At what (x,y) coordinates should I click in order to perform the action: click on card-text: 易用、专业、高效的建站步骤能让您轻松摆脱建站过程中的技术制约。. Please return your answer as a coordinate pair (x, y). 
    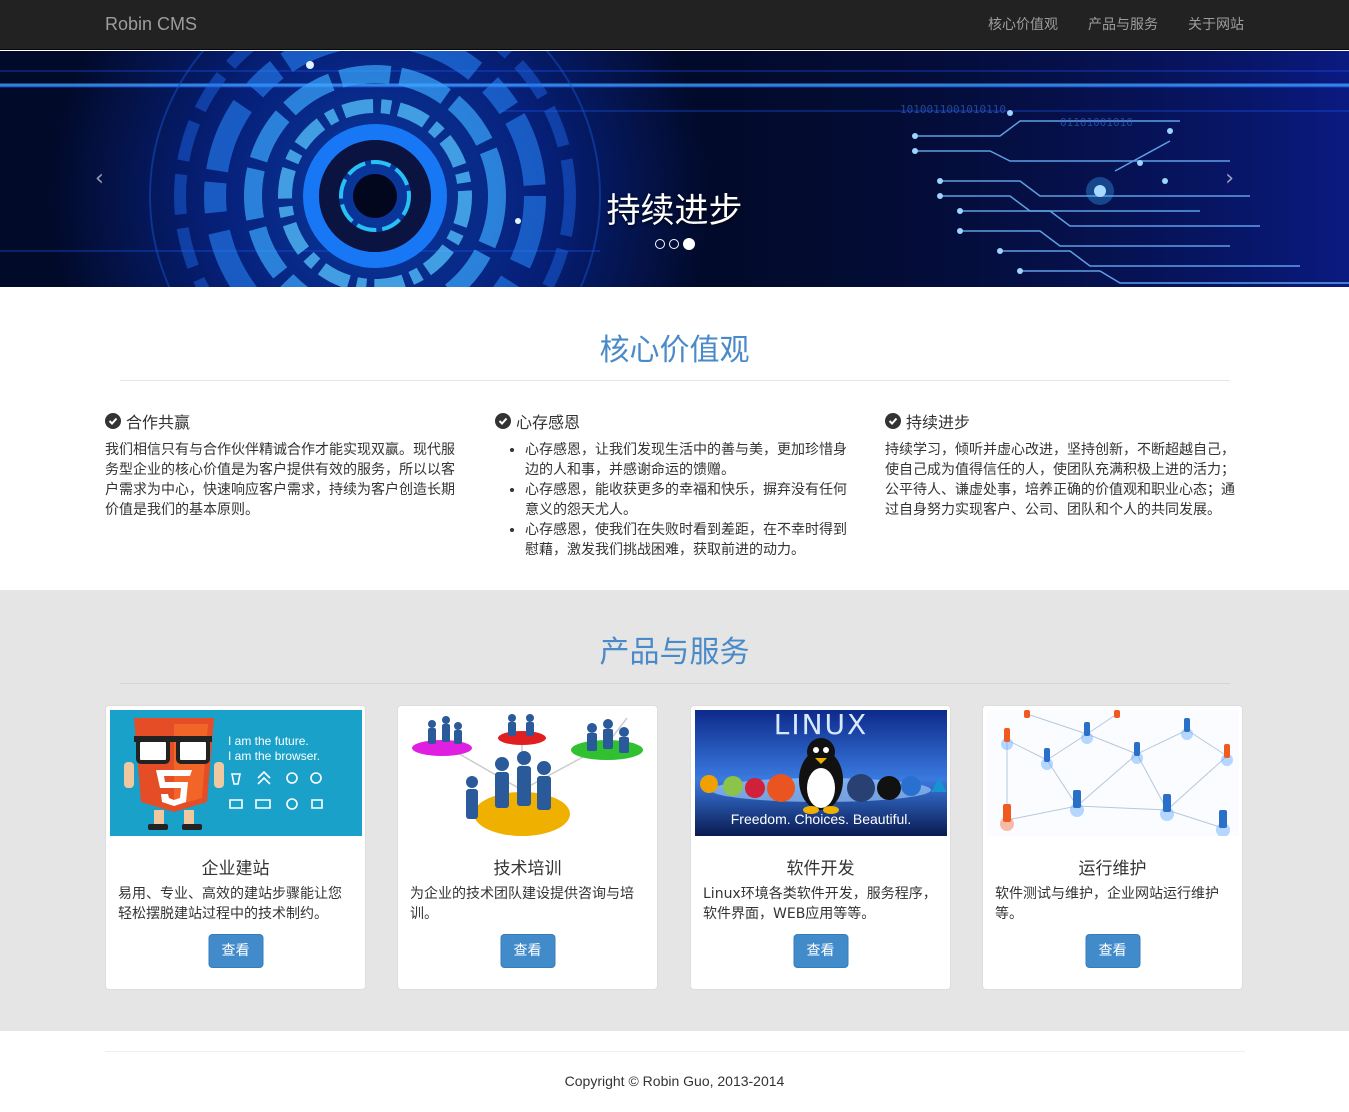
    Looking at the image, I should click on (230, 904).